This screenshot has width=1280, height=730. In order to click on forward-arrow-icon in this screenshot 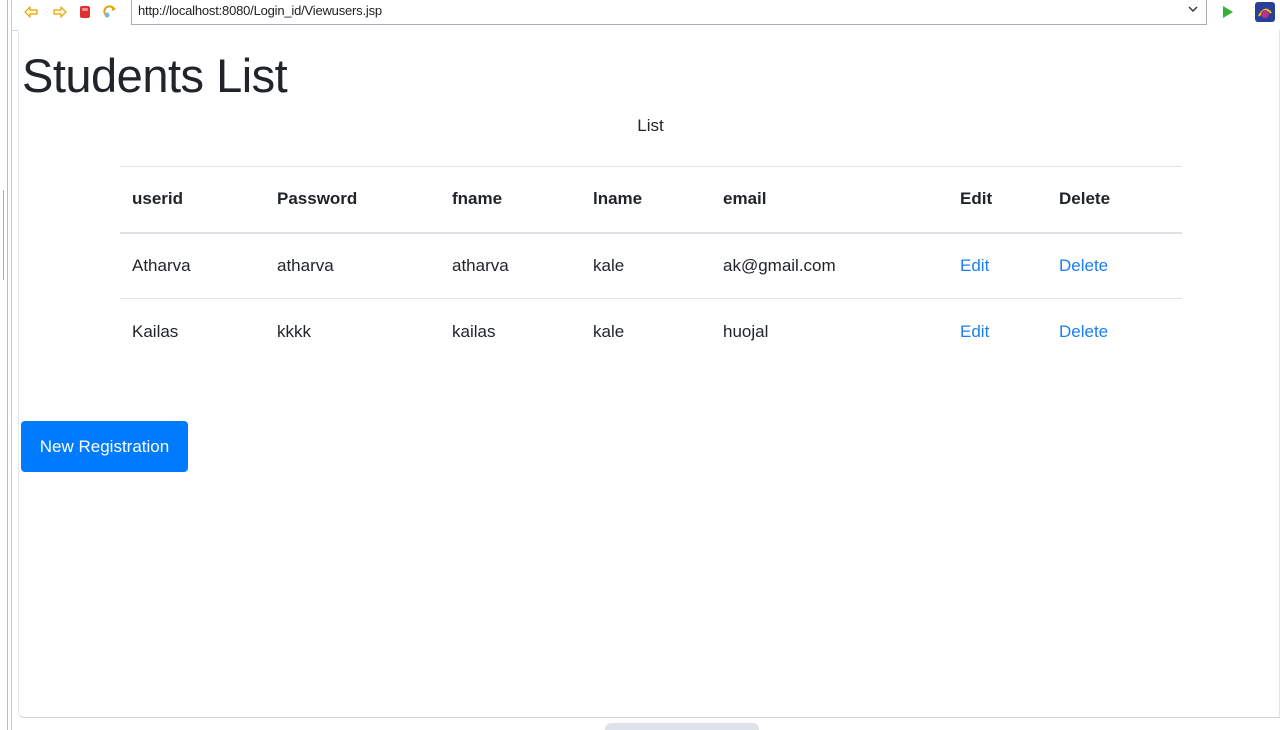, I will do `click(60, 12)`.